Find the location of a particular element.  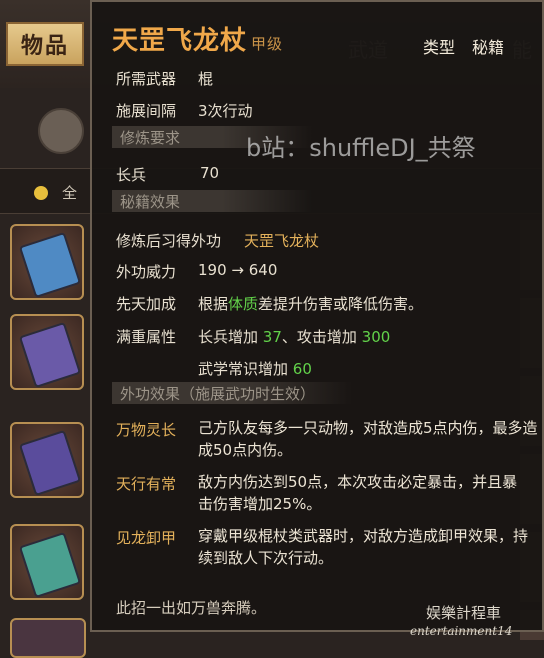

section-external: 外功效果（施展武功时生效） is located at coordinates (218, 394).